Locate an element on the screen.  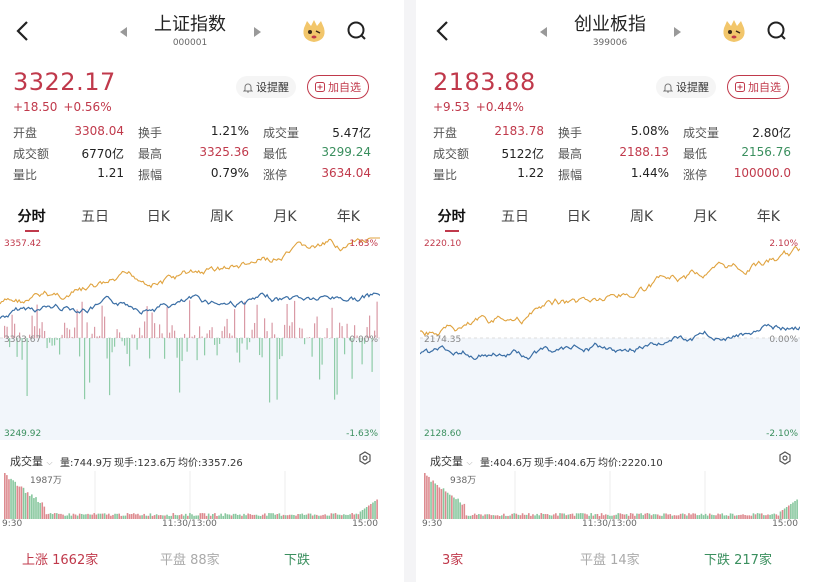
time-tick-open: 9:30 is located at coordinates (12, 524).